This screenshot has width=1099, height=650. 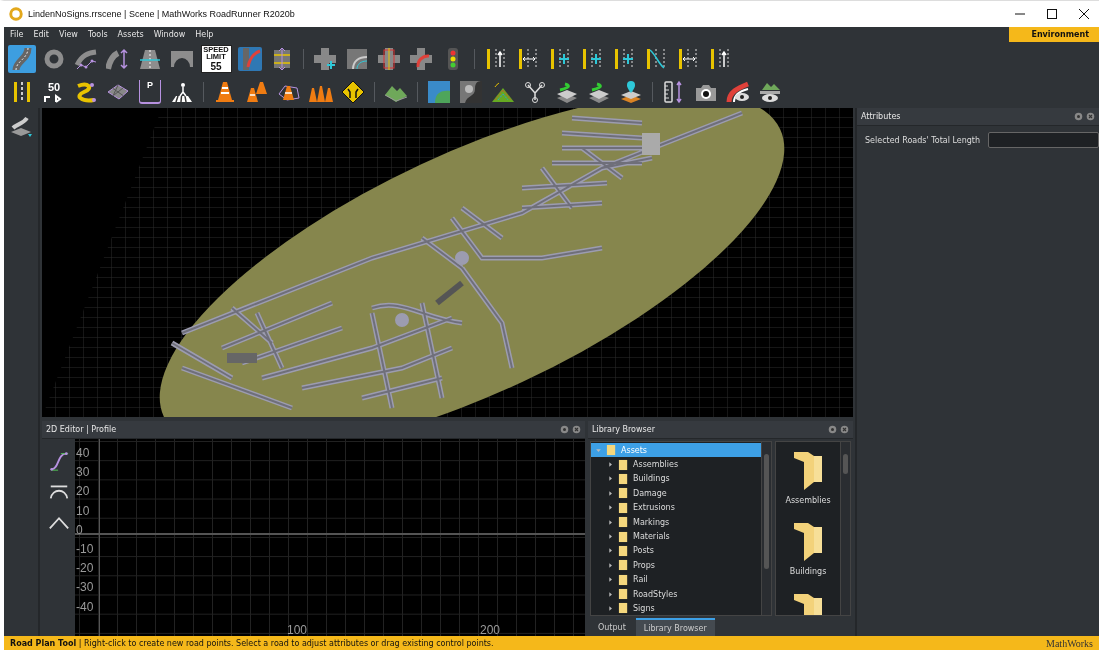 I want to click on junction-merge-icon, so click(x=357, y=58).